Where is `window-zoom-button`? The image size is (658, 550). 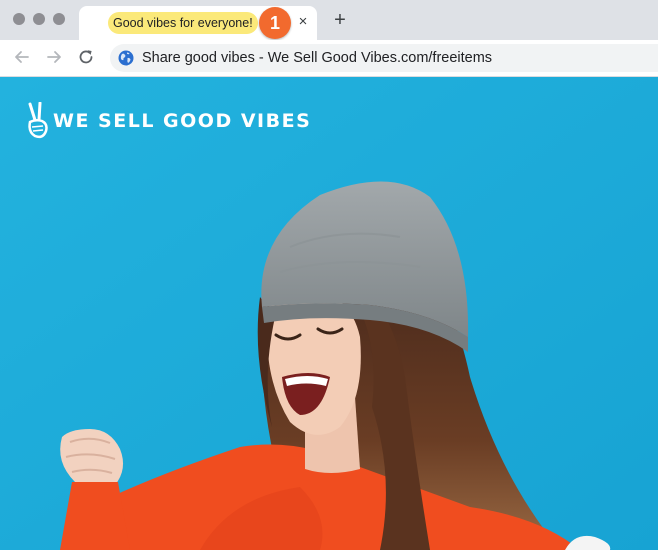
window-zoom-button is located at coordinates (59, 19).